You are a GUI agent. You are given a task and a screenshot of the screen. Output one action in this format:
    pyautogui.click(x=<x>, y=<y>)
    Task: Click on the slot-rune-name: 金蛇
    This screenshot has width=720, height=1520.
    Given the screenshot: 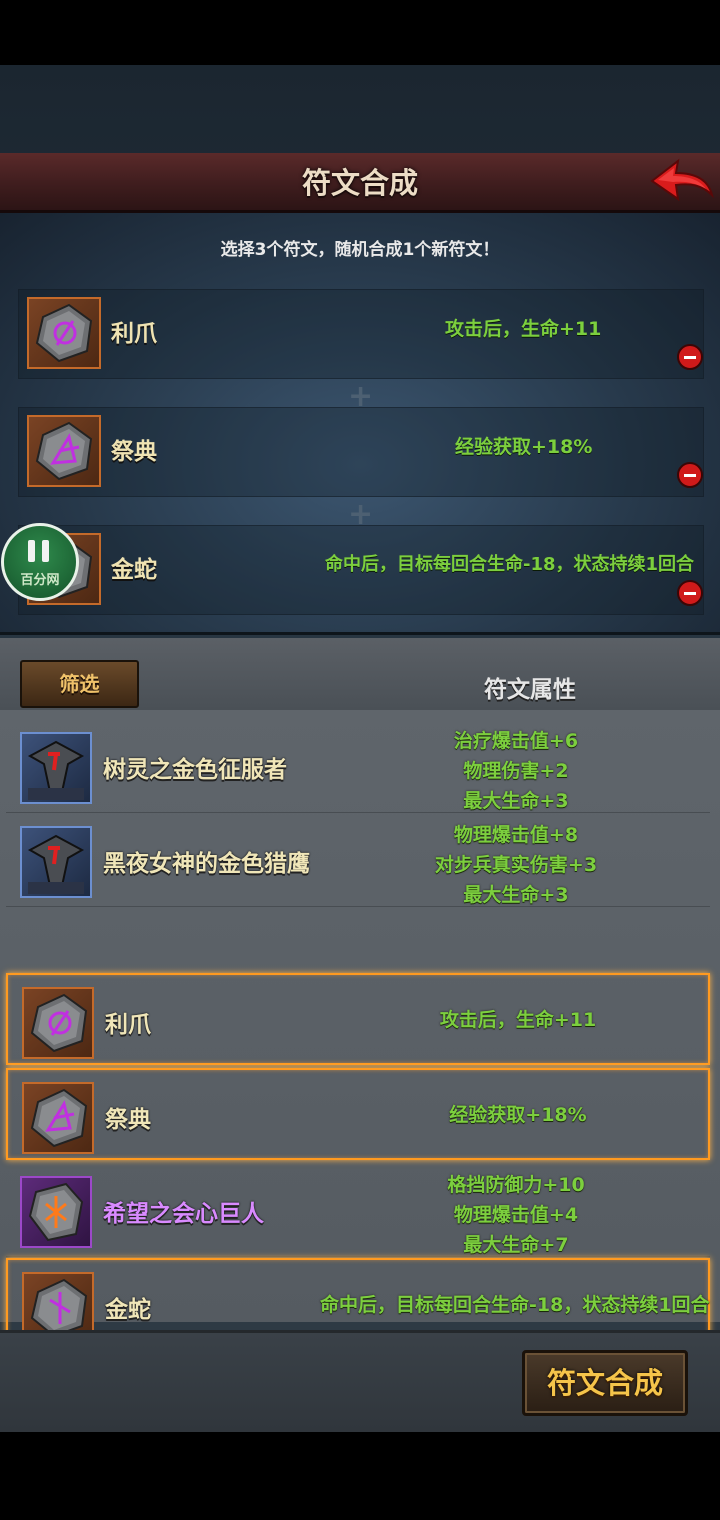 What is the action you would take?
    pyautogui.click(x=134, y=570)
    